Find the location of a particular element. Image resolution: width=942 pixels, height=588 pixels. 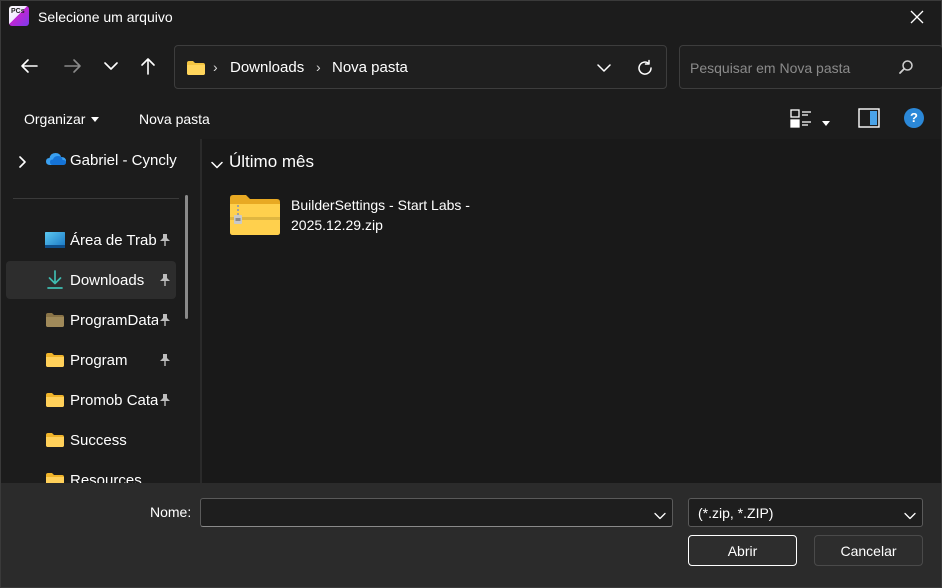

address-bar: › Downloads › Nova pasta is located at coordinates (420, 67).